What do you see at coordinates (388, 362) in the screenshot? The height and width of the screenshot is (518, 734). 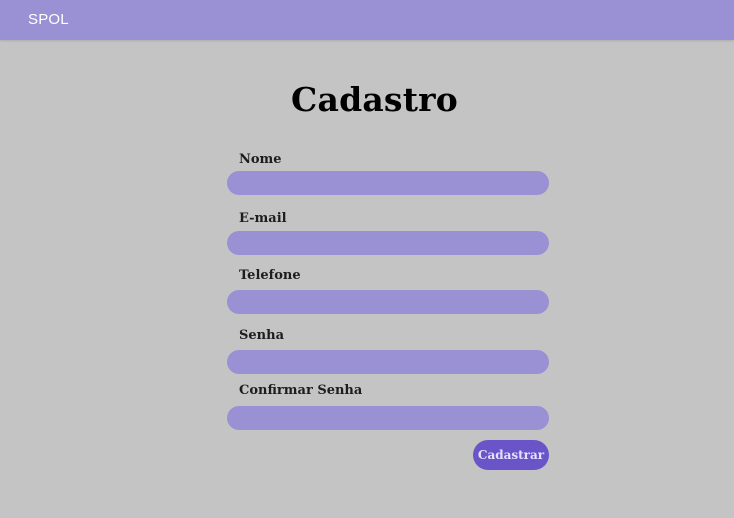 I see `password-input` at bounding box center [388, 362].